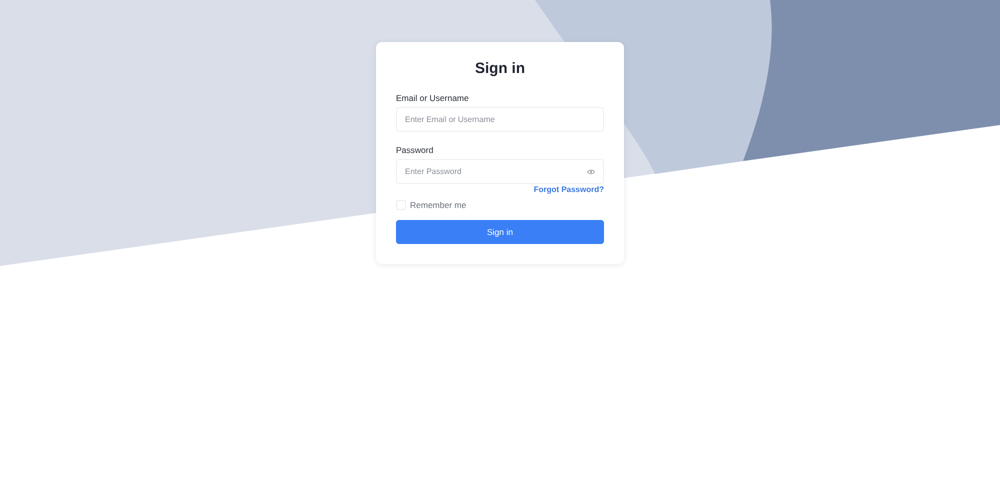 The width and height of the screenshot is (1000, 493). Describe the element at coordinates (415, 150) in the screenshot. I see `field-label: Password` at that location.